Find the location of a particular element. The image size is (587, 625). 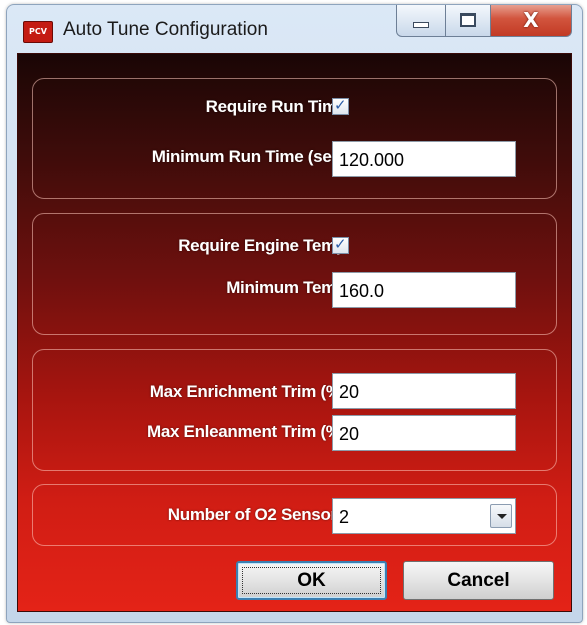

minimize-icon is located at coordinates (421, 25).